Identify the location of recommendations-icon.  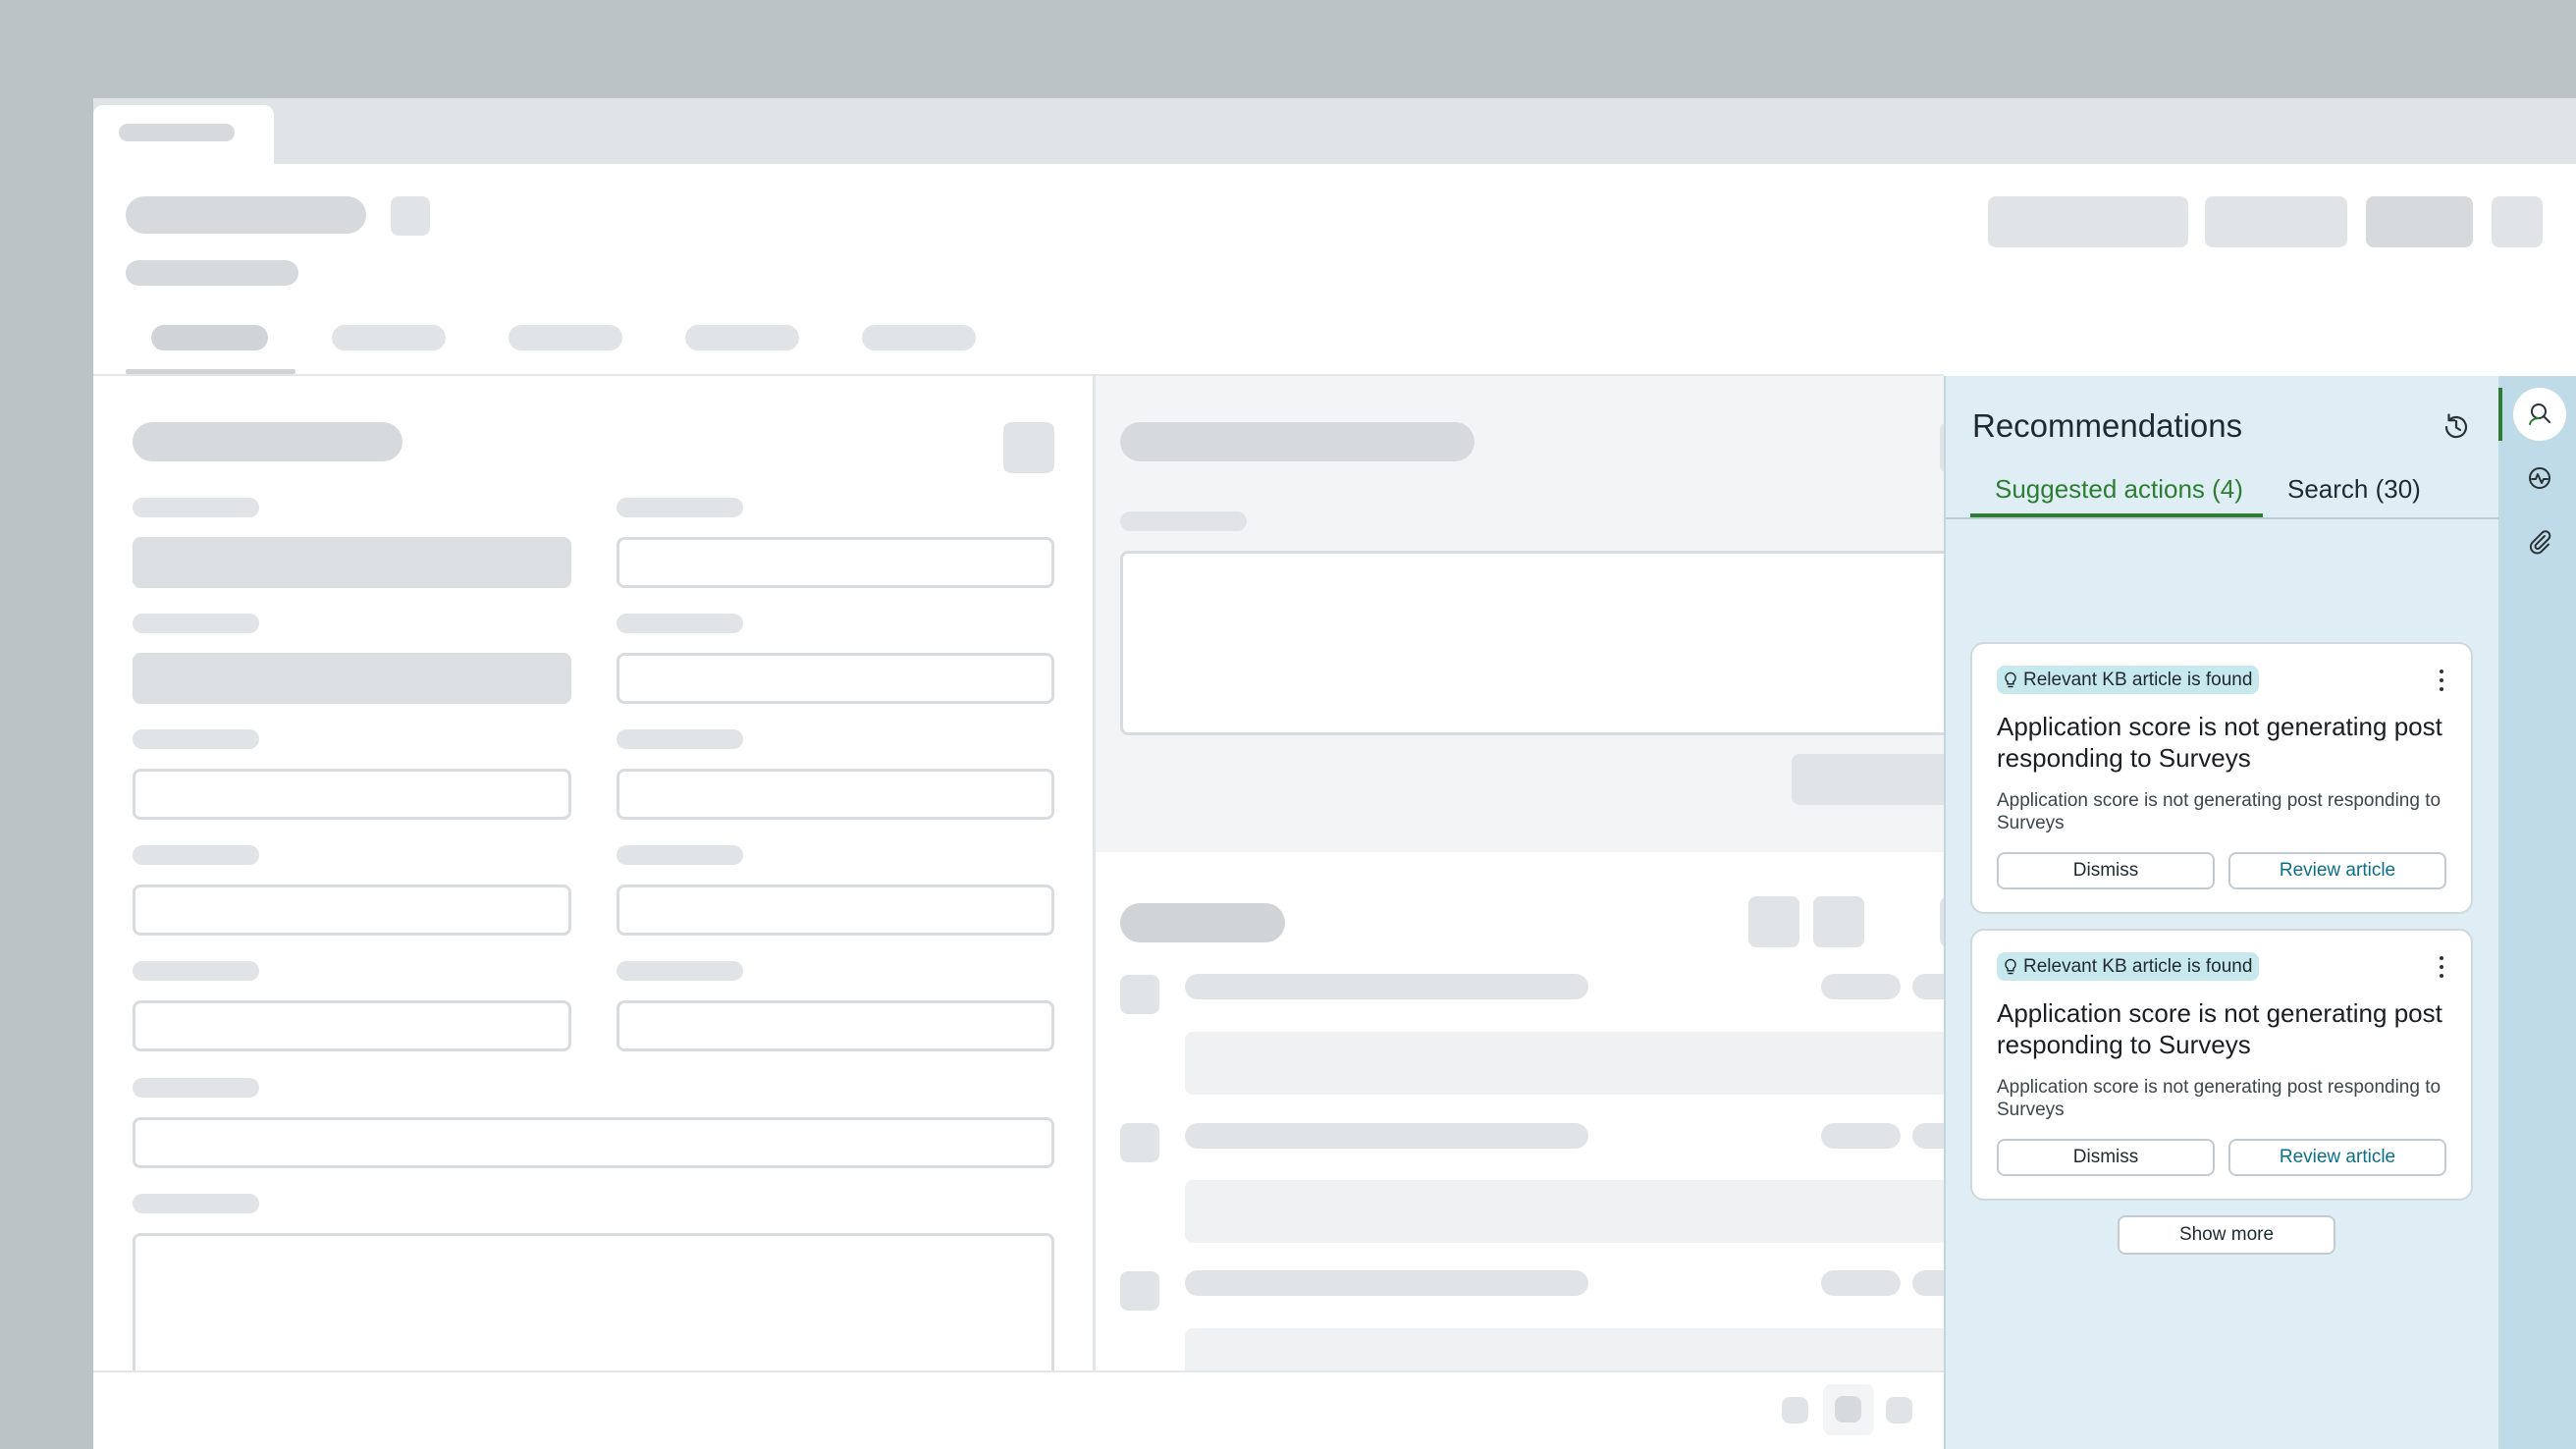
(2539, 414).